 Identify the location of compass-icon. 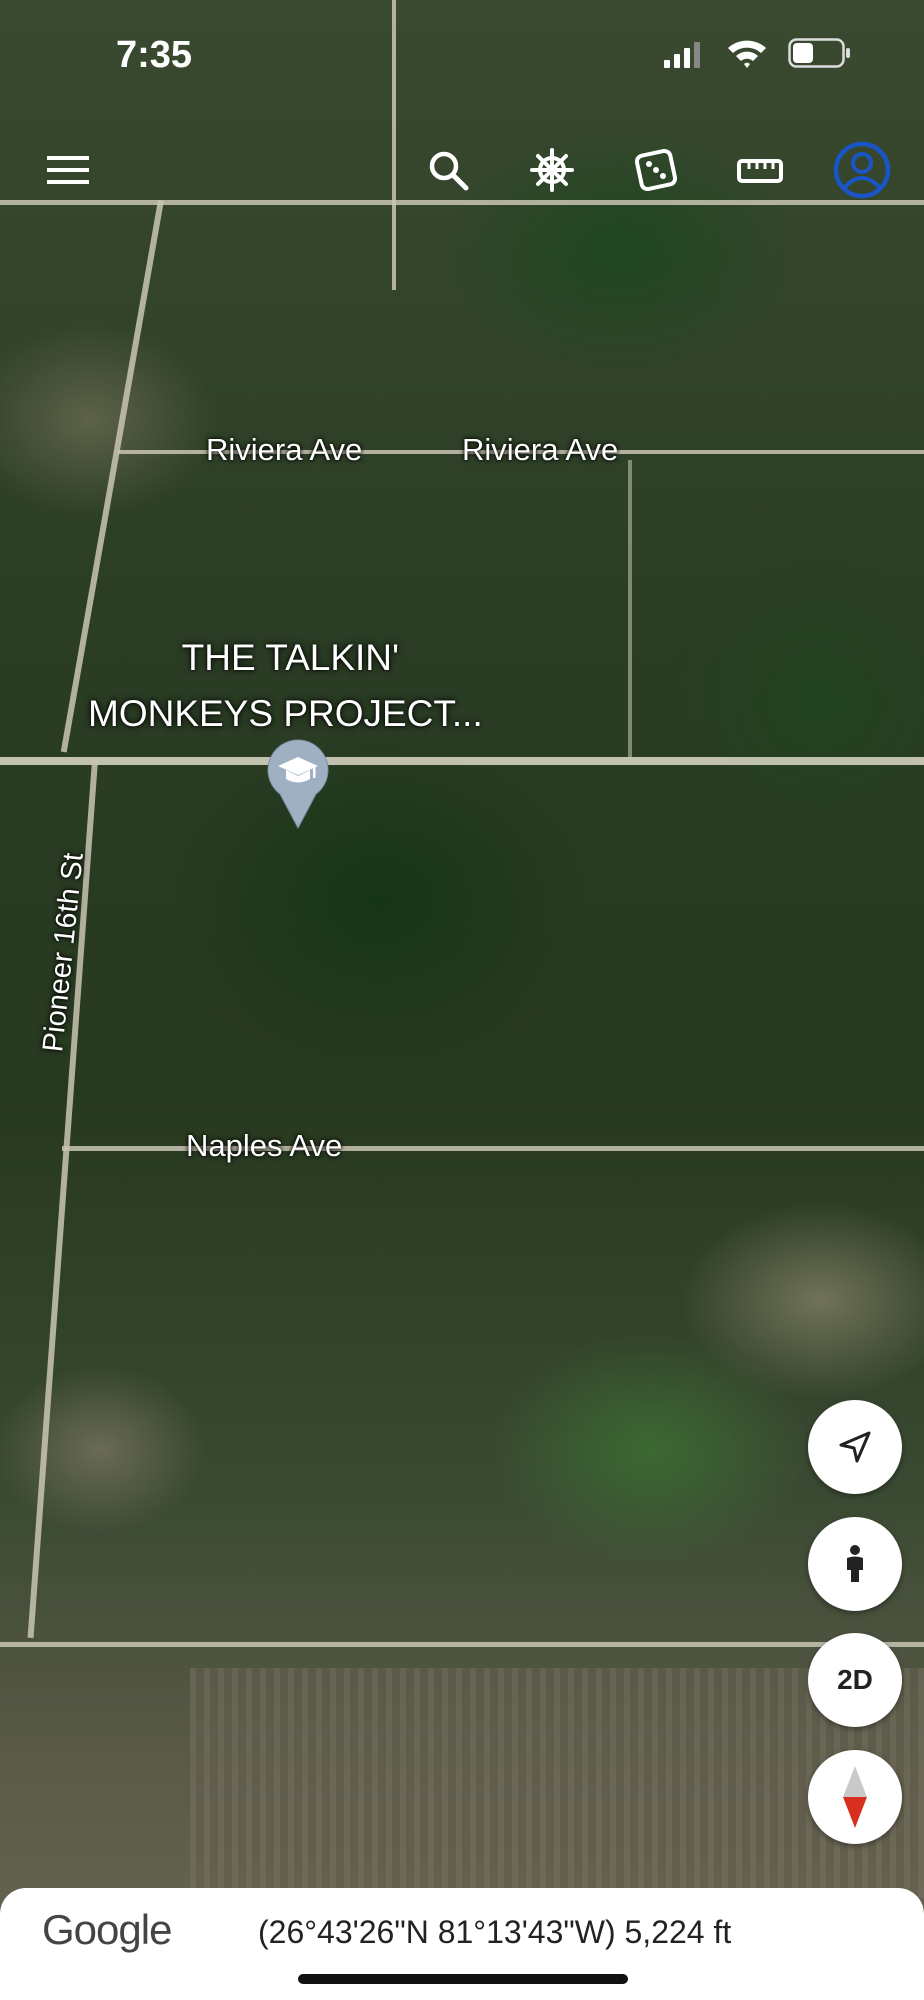
(855, 1797).